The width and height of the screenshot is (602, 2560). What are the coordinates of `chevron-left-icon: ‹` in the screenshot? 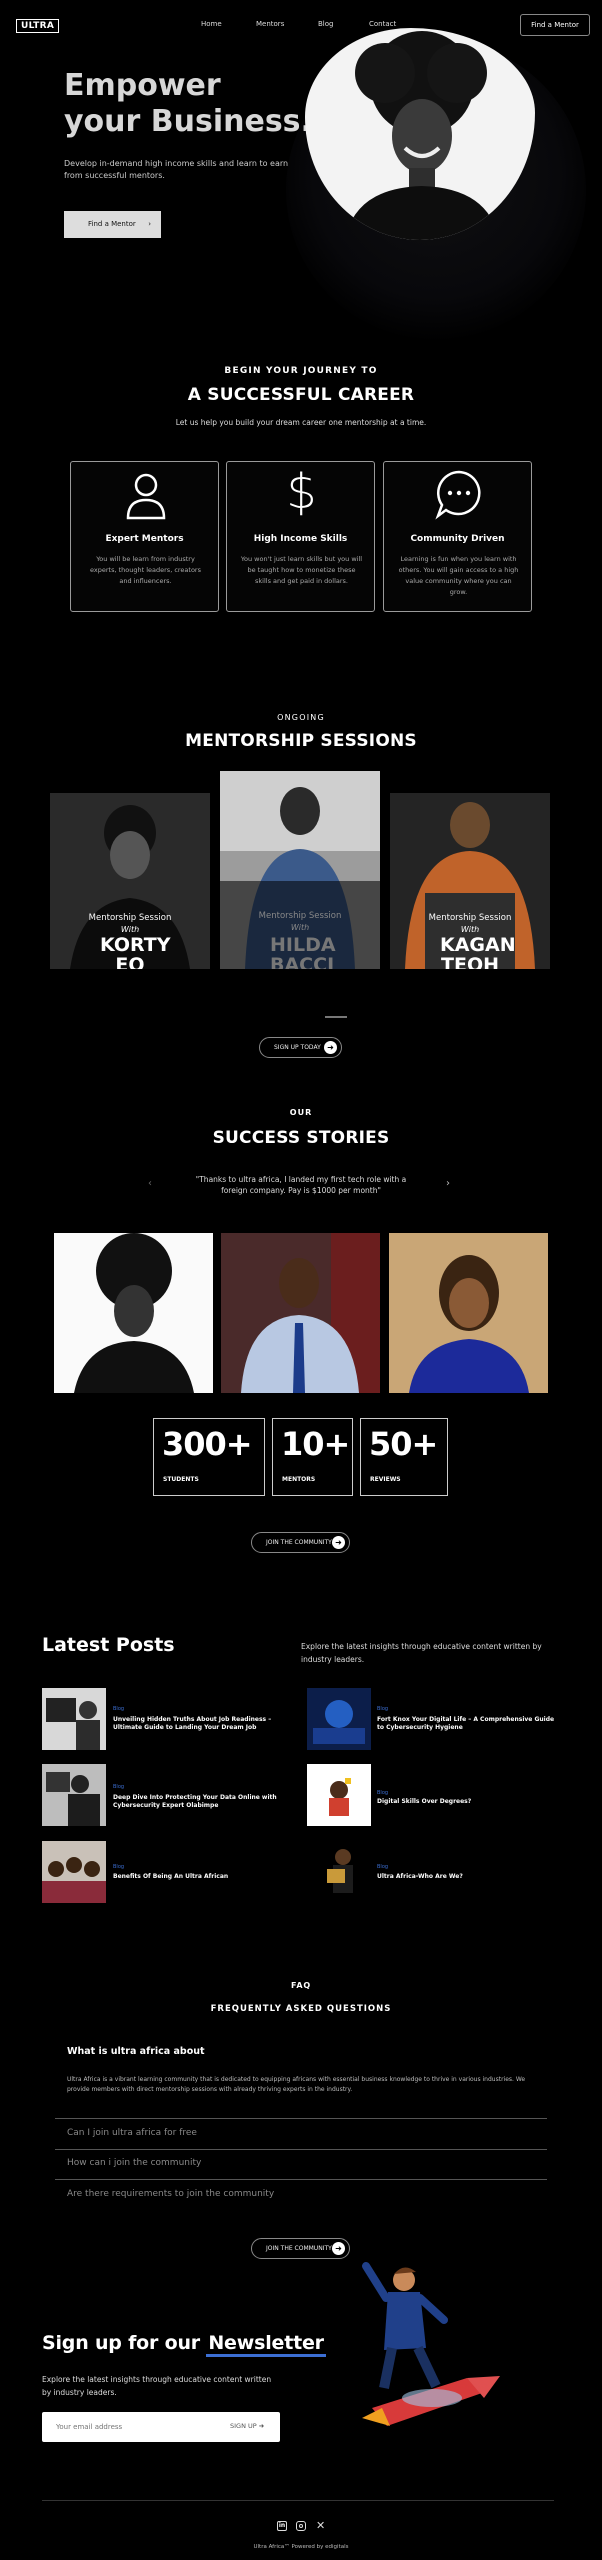 It's located at (150, 1183).